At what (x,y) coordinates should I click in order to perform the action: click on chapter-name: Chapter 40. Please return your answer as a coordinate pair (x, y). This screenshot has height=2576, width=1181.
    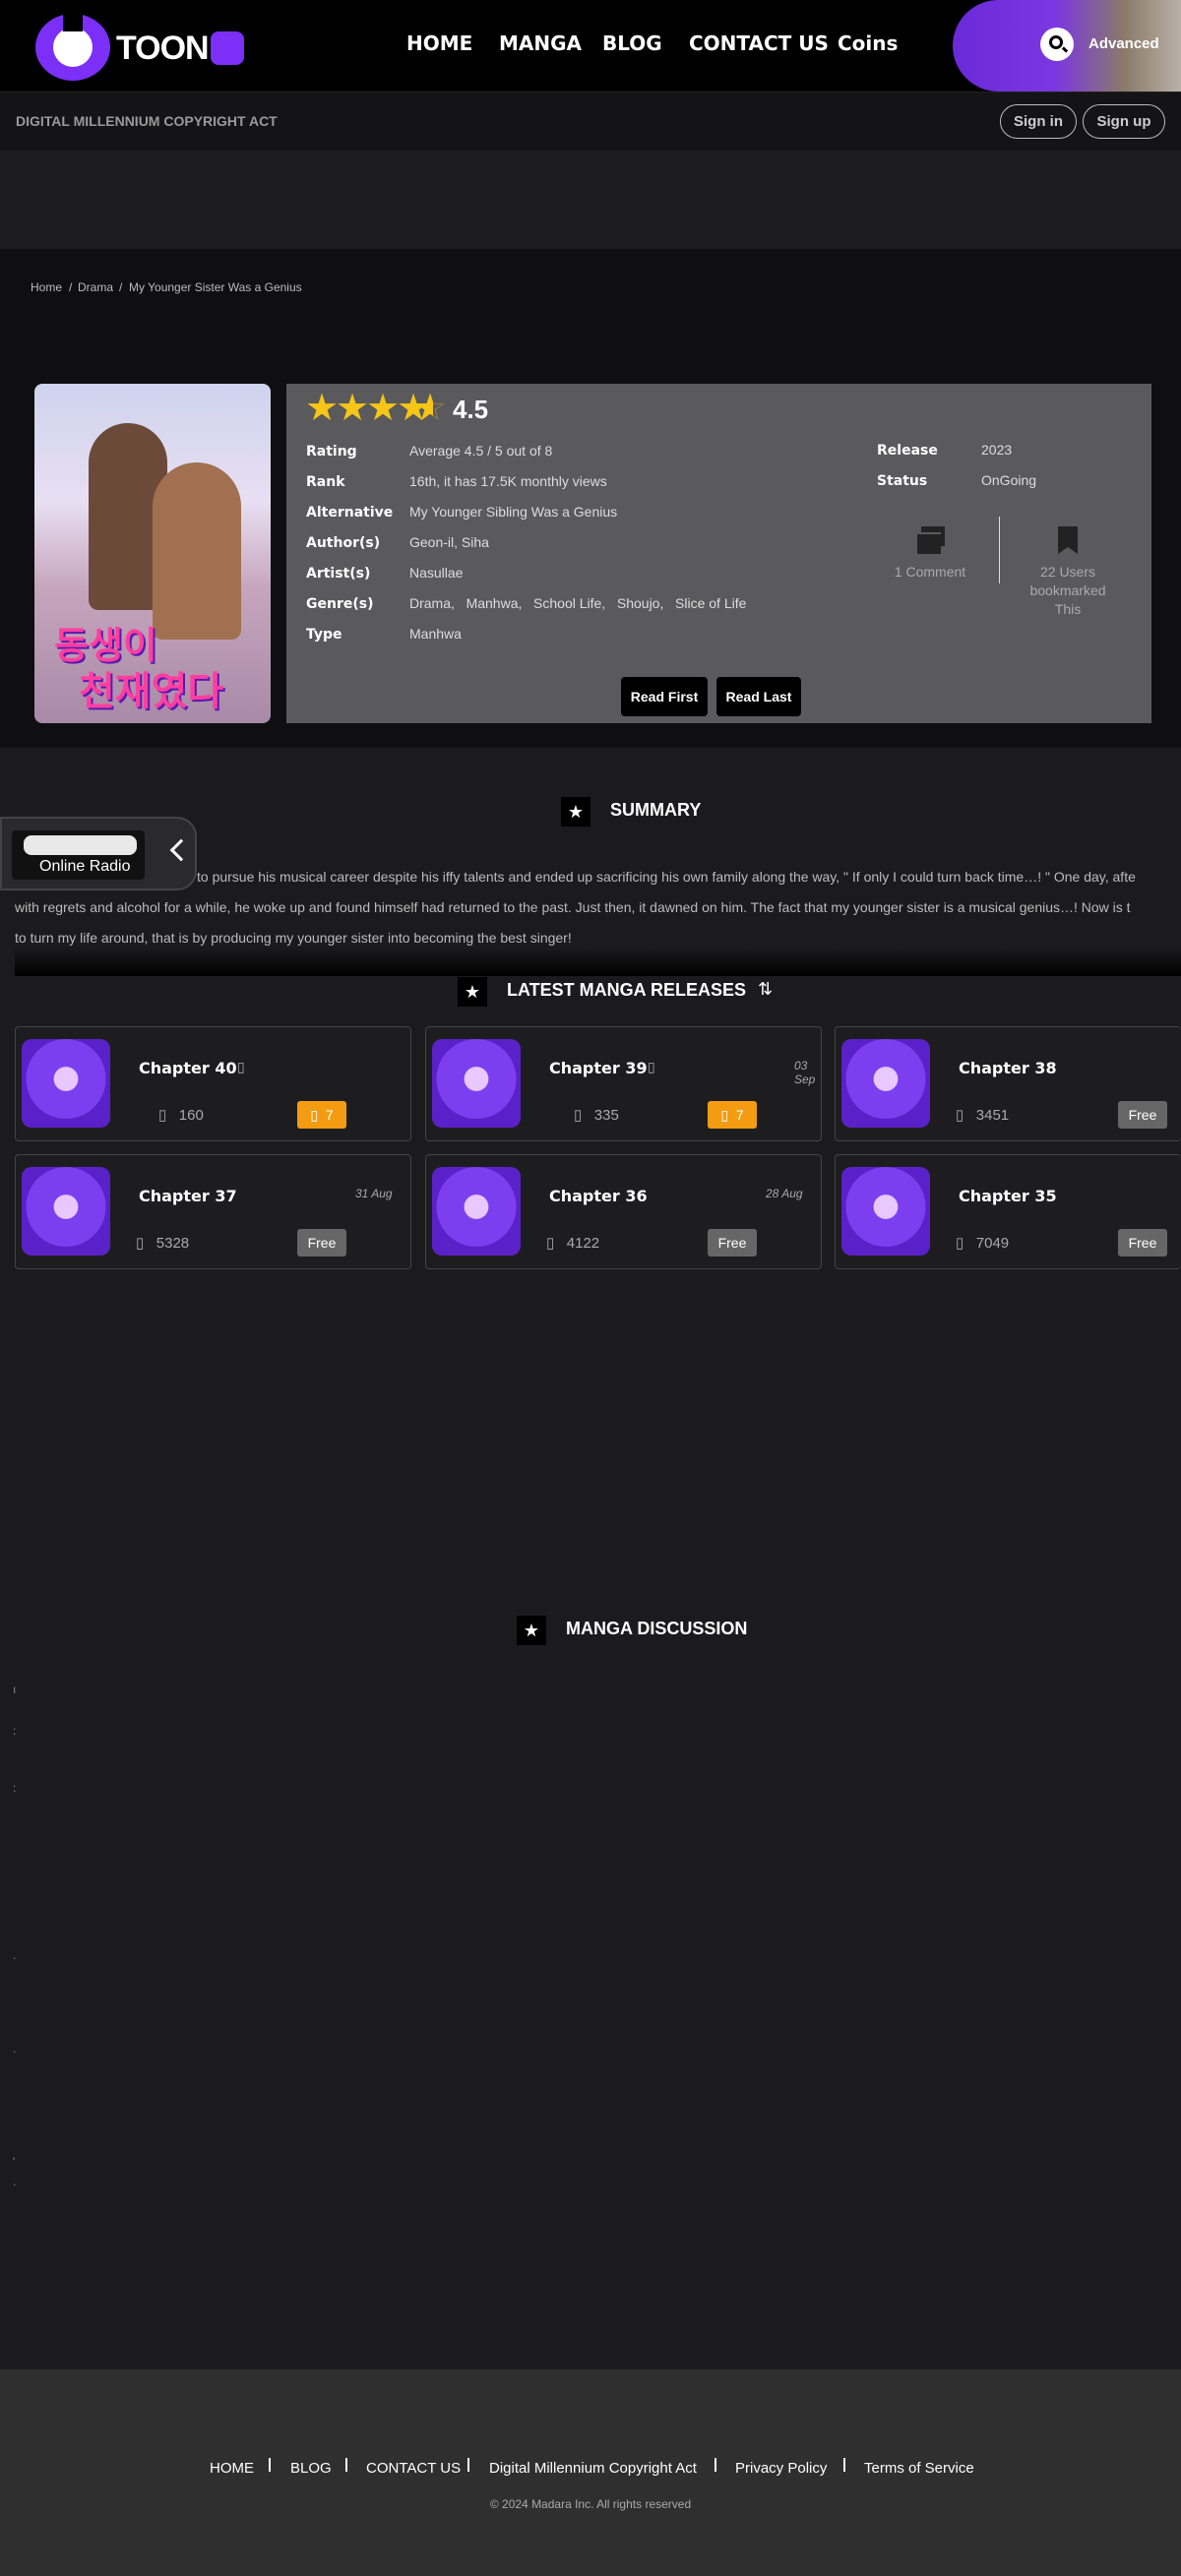
    Looking at the image, I should click on (188, 1068).